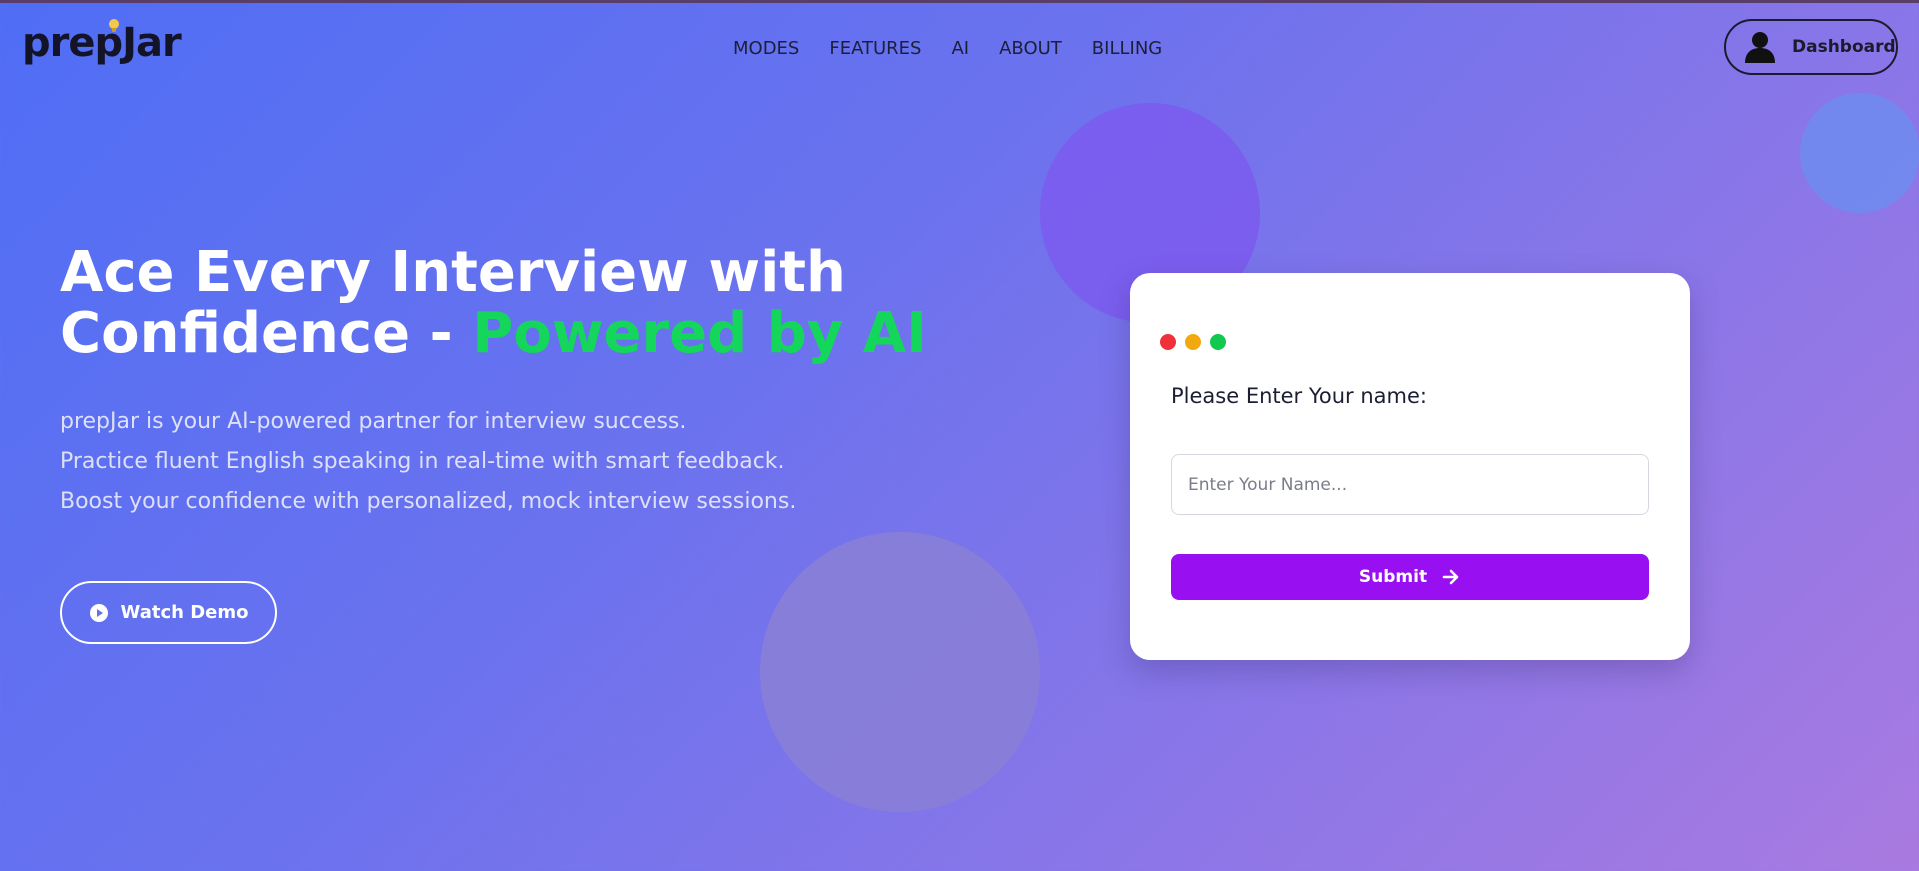 The height and width of the screenshot is (871, 1919). What do you see at coordinates (766, 48) in the screenshot?
I see `nav-item-modes: MODES` at bounding box center [766, 48].